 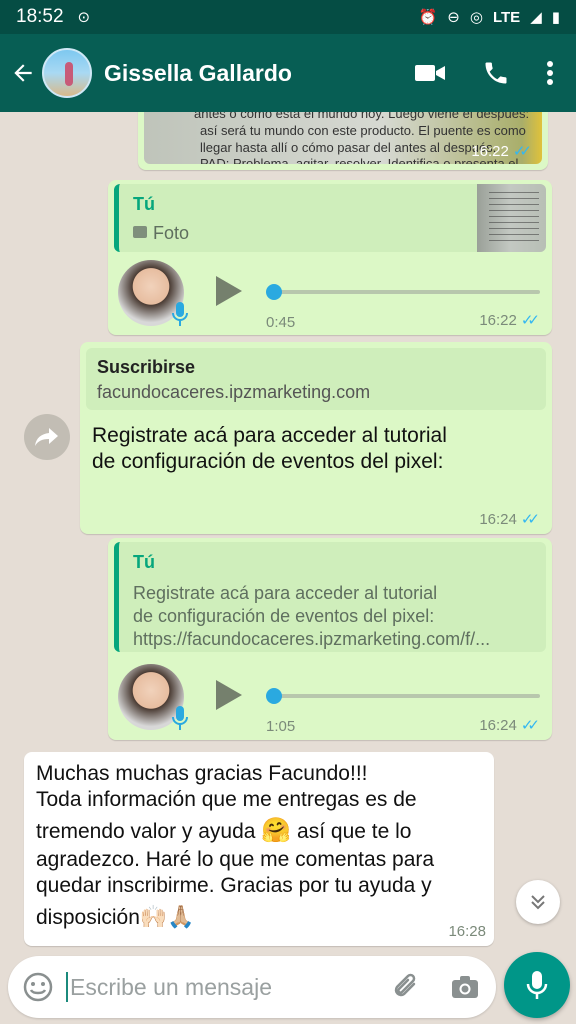 I want to click on voice-message: Tú Foto 0:45 16:22 ✓✓, so click(x=330, y=257).